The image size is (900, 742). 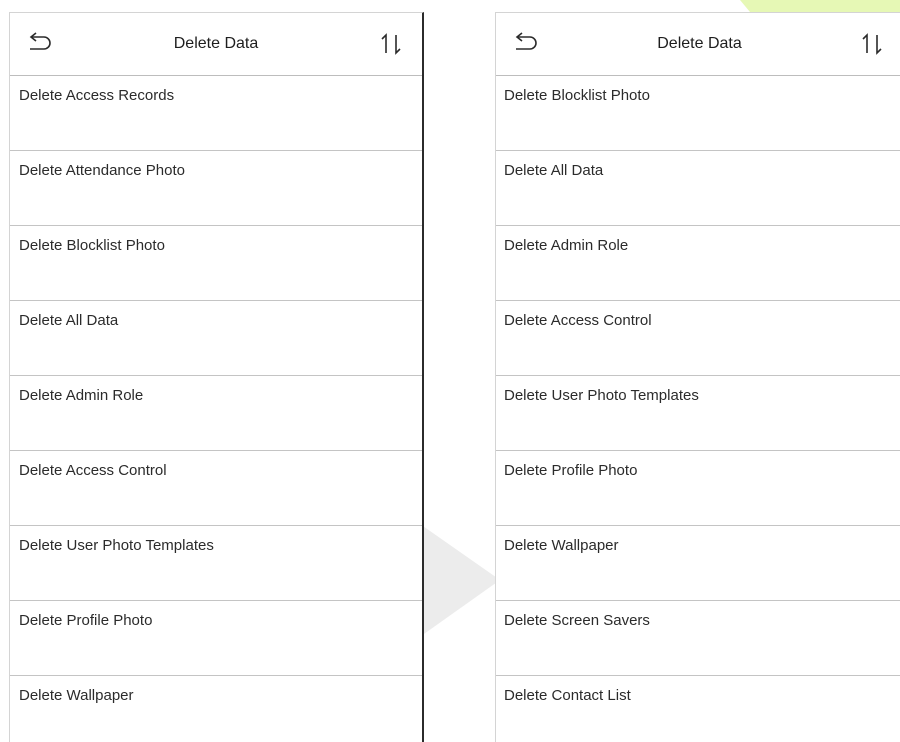 I want to click on menu-item-delete-contact-list: Delete Contact List, so click(x=698, y=709).